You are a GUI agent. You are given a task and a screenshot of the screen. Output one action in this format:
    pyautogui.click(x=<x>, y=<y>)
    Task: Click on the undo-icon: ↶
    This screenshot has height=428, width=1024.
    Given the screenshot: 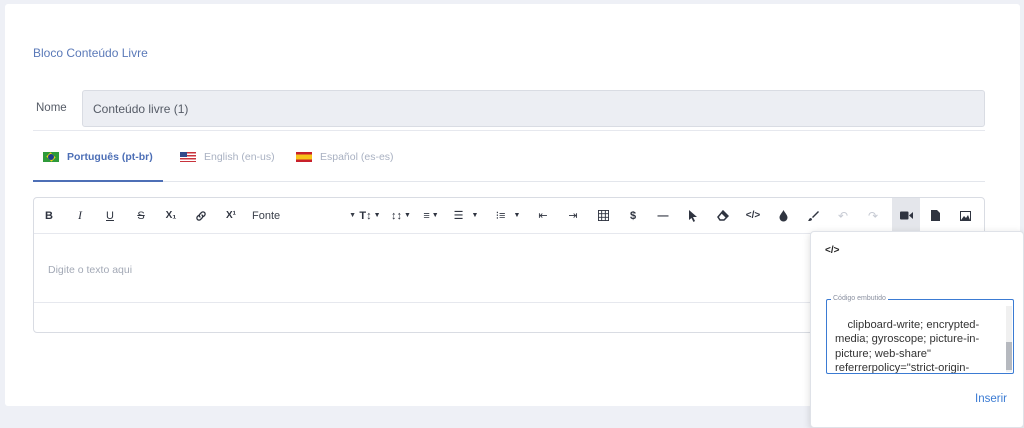 What is the action you would take?
    pyautogui.click(x=843, y=215)
    